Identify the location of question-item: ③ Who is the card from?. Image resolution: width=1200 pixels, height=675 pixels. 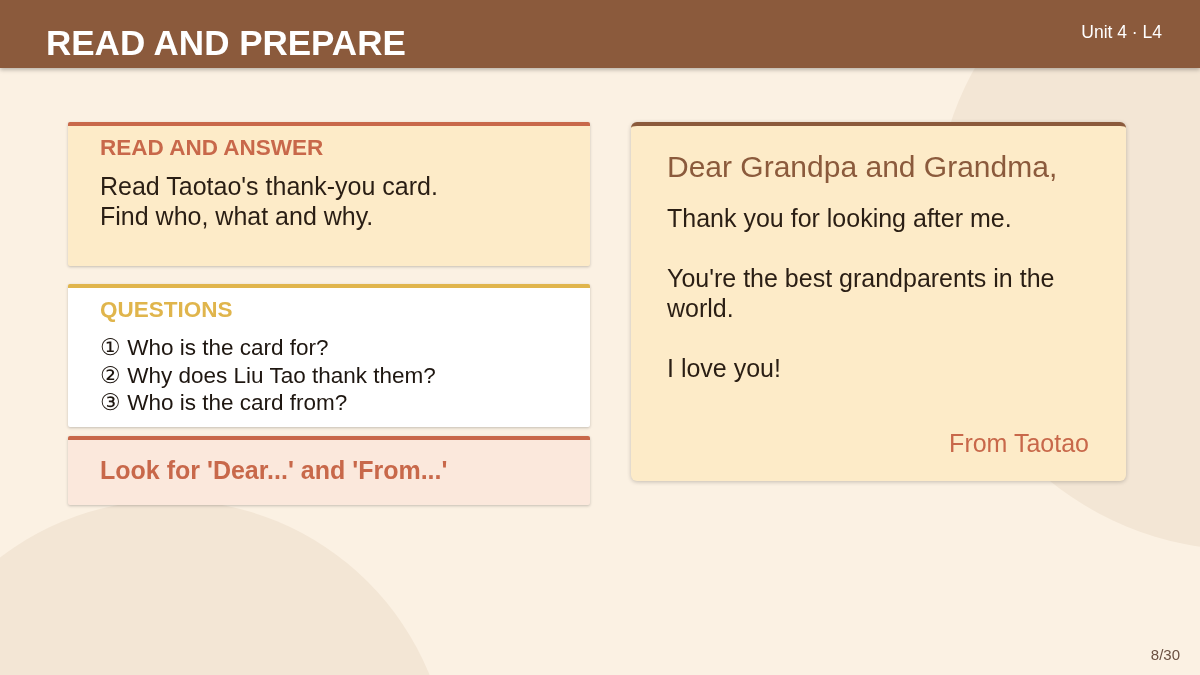
(224, 403).